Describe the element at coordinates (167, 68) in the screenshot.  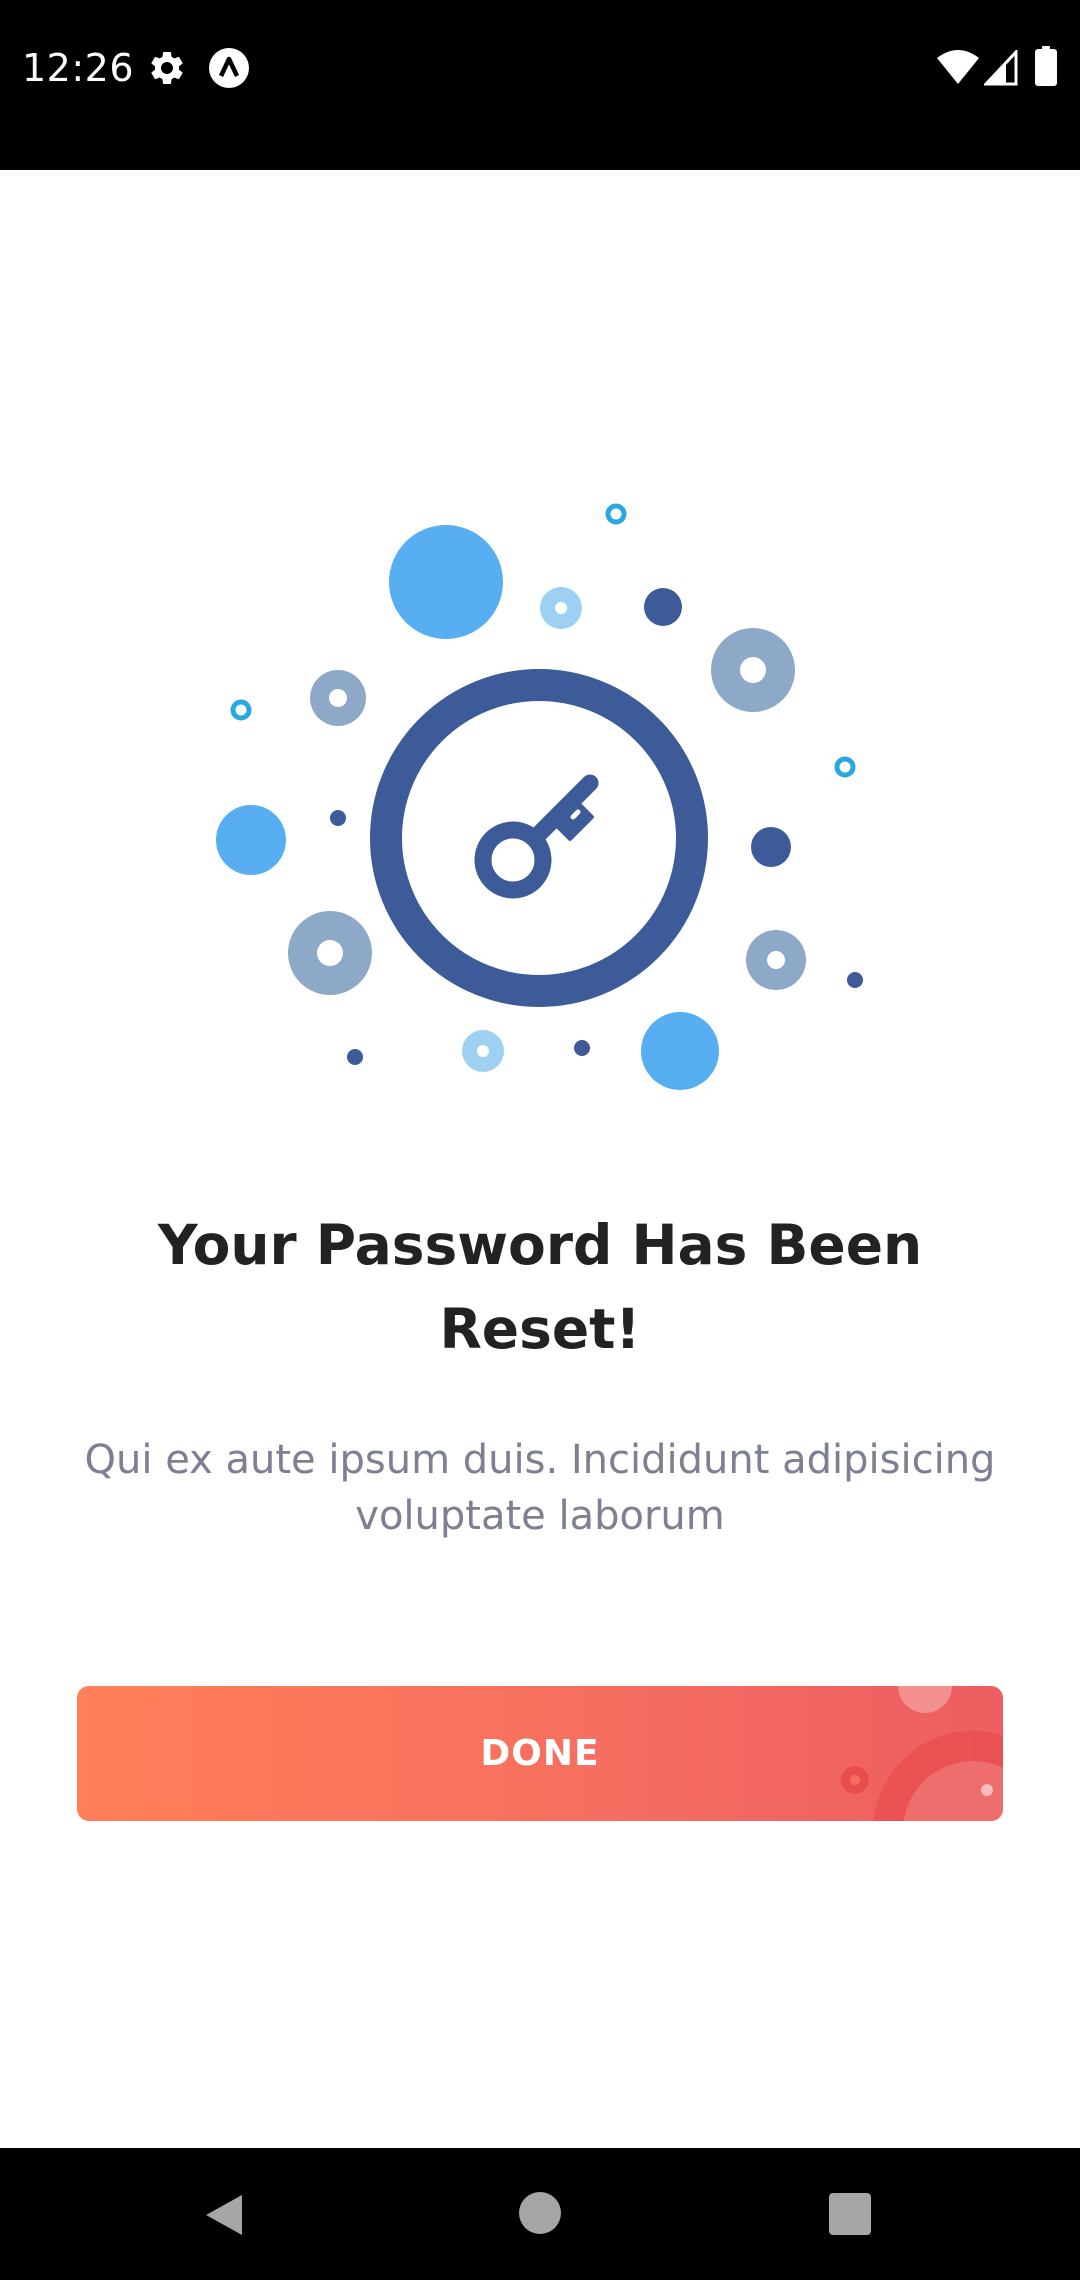
I see `gear-icon` at that location.